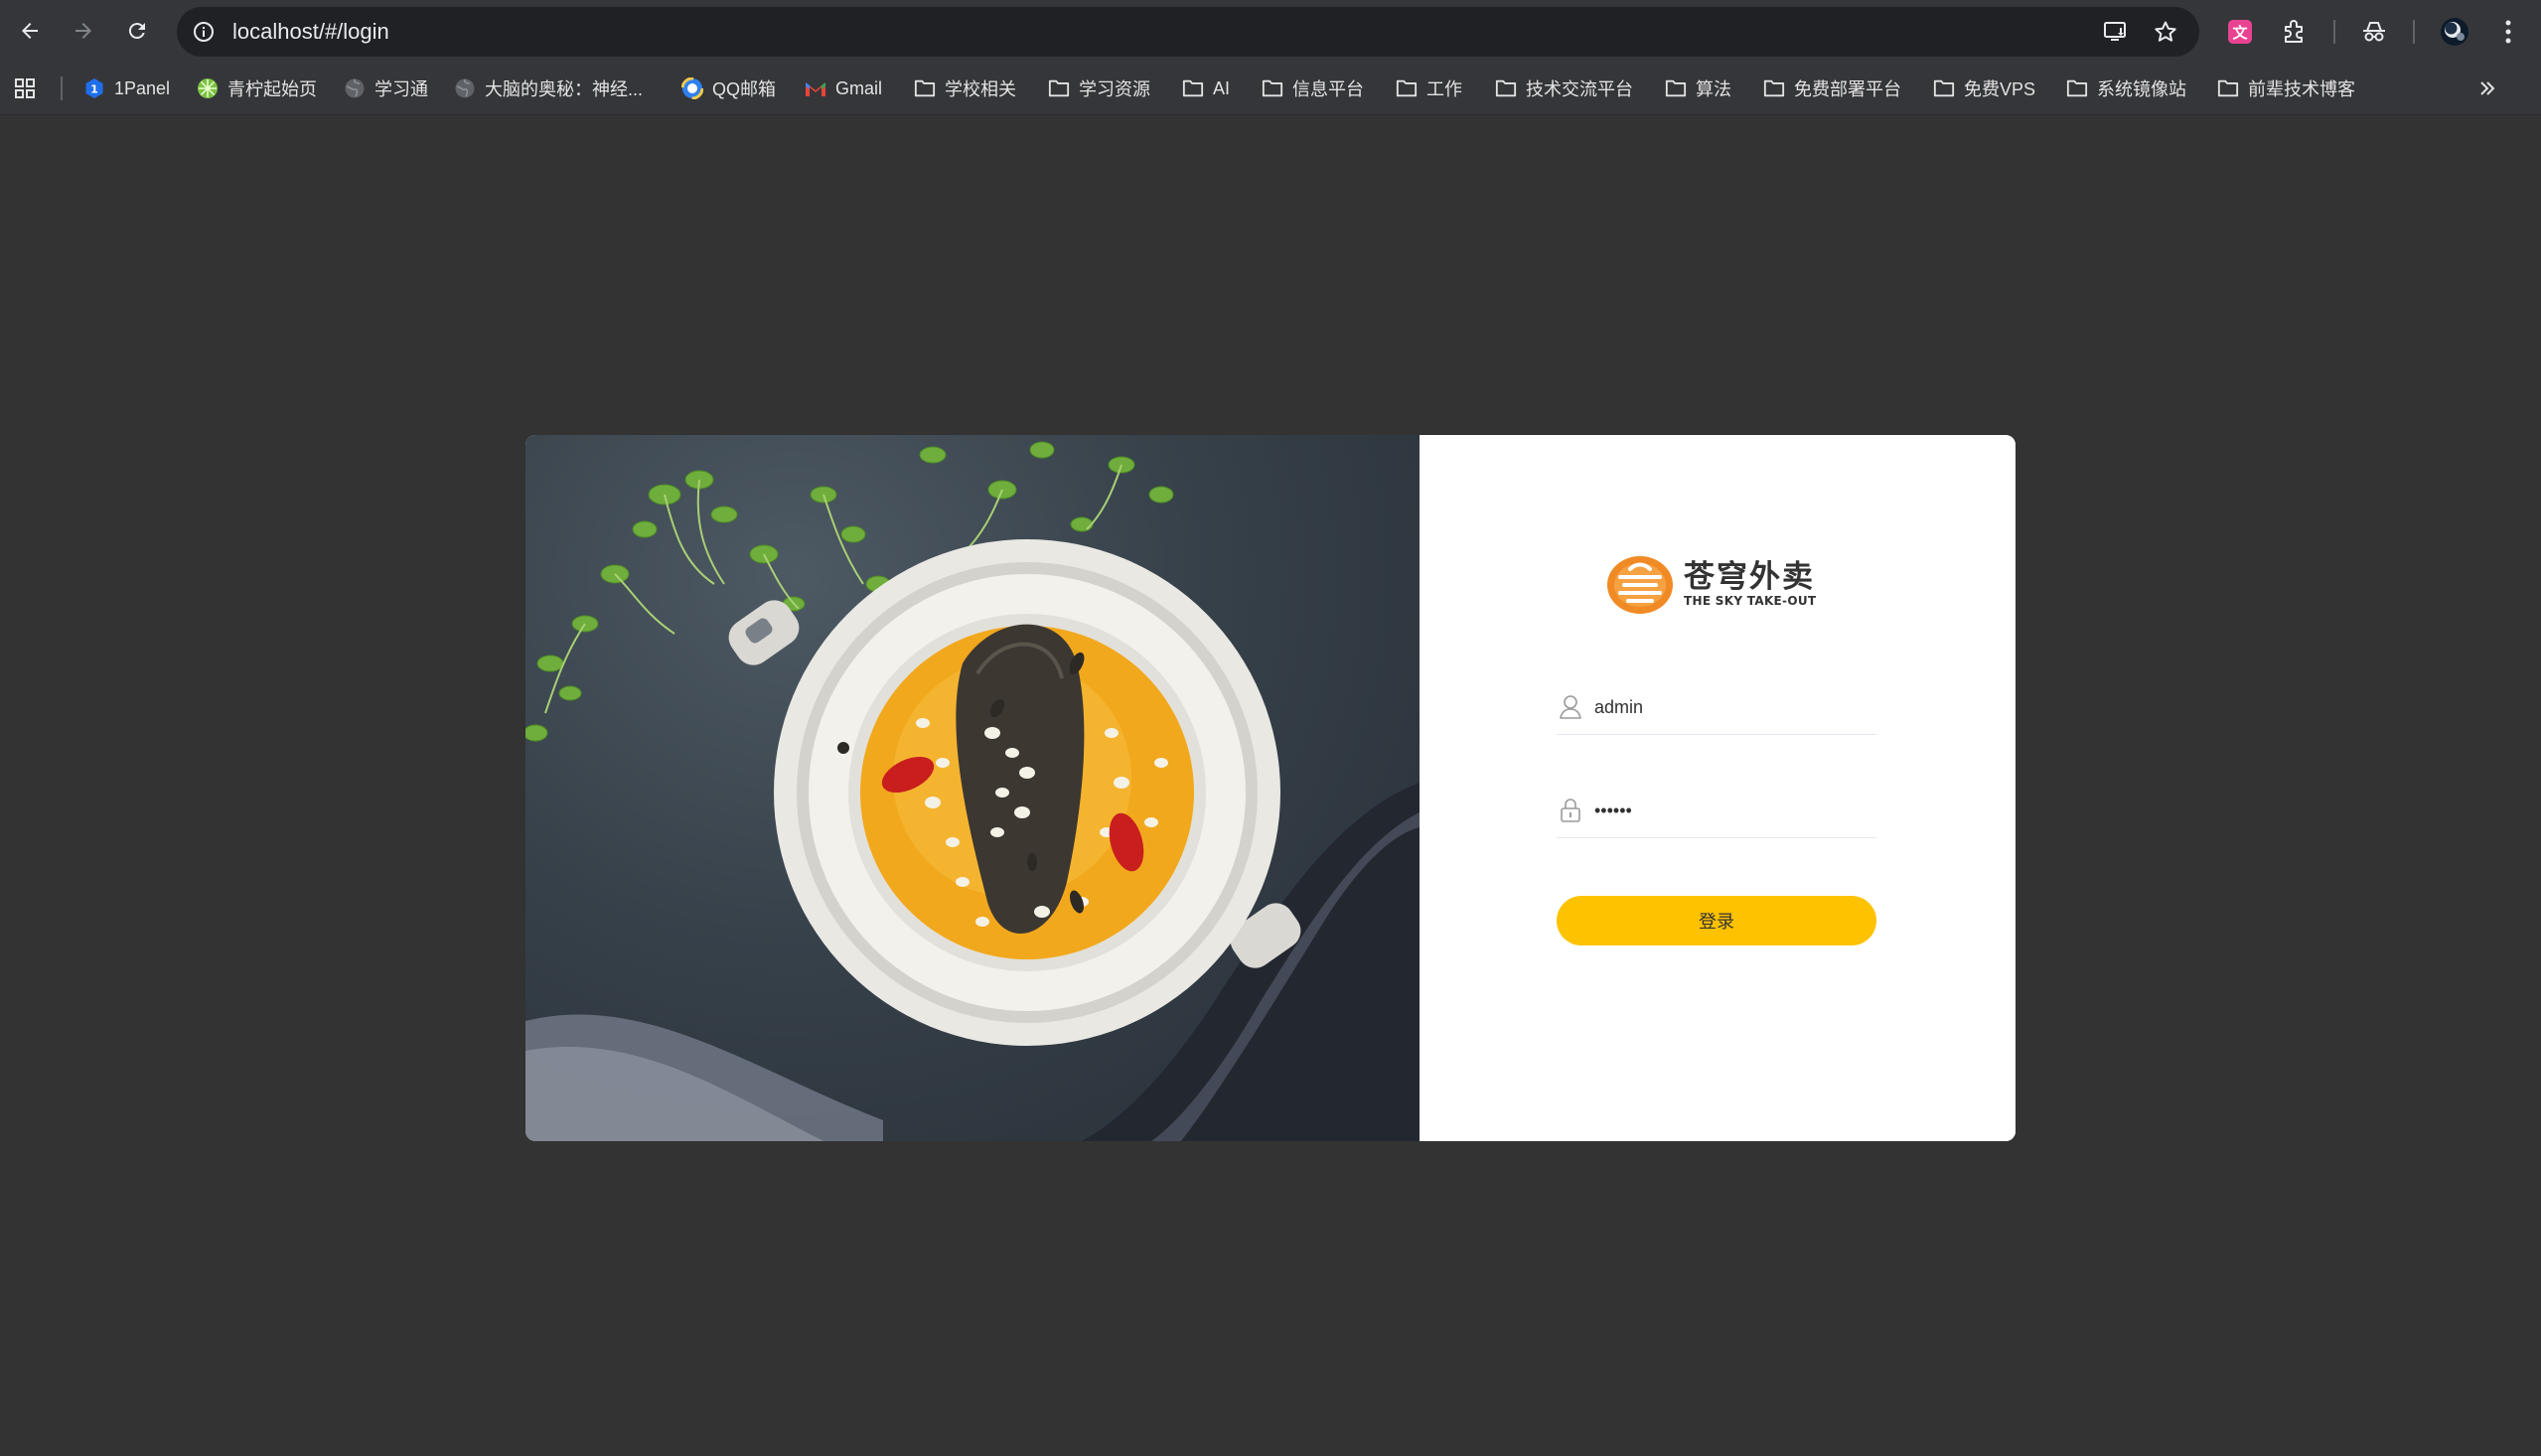 The image size is (2541, 1456). I want to click on bookmark-folder-resources: 学习资源, so click(1099, 88).